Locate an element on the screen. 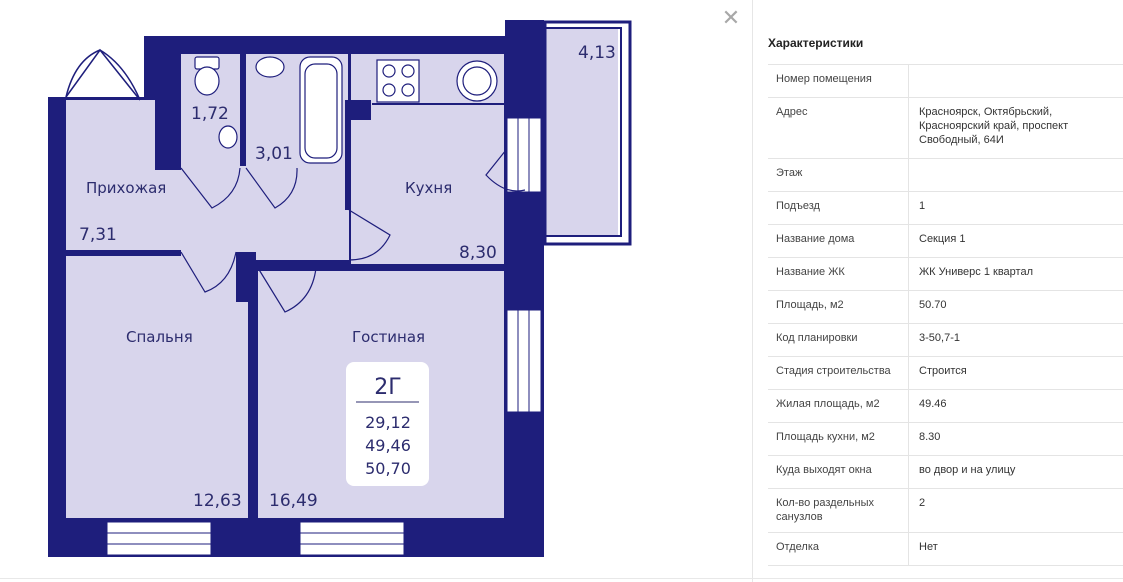 The width and height of the screenshot is (1123, 582). table-row: Куда выходят окна во двор и на улицу is located at coordinates (945, 472).